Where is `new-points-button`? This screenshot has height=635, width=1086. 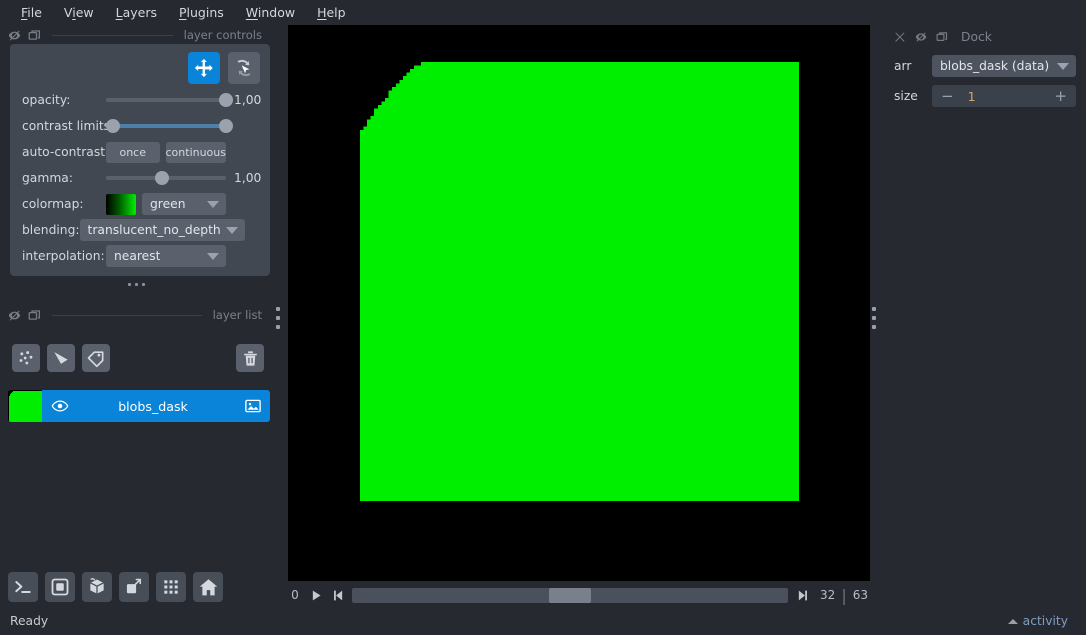 new-points-button is located at coordinates (26, 358).